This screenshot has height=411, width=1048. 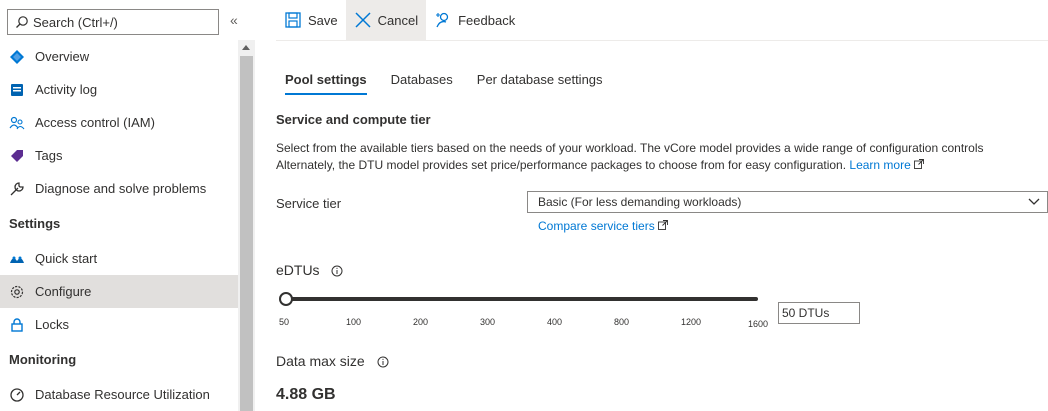 What do you see at coordinates (522, 299) in the screenshot?
I see `edtu-slider-track` at bounding box center [522, 299].